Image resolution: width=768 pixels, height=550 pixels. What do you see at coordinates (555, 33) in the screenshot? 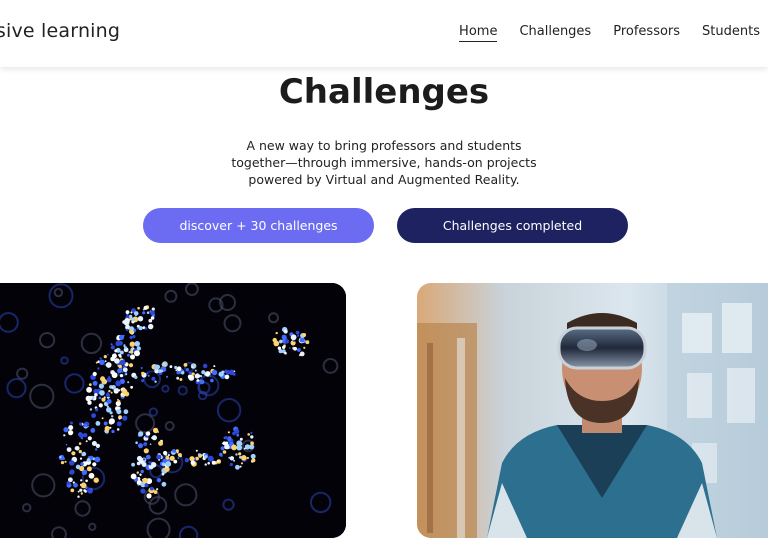
I see `nav-challenges-link: Challenges` at bounding box center [555, 33].